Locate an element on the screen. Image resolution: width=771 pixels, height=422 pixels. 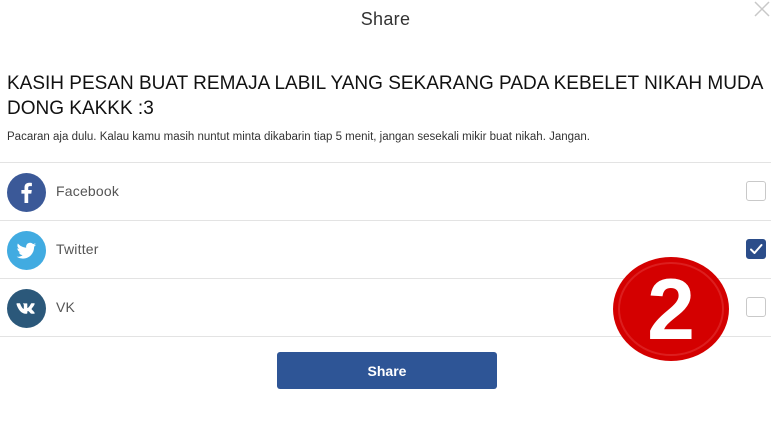
vk-checkbox is located at coordinates (756, 307).